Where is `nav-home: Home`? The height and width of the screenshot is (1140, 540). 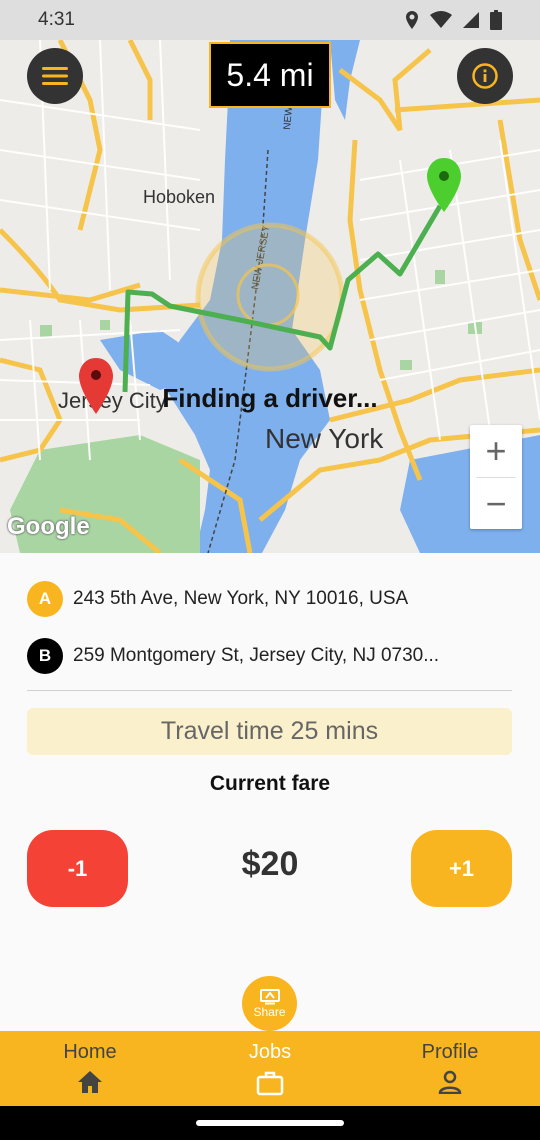
nav-home: Home is located at coordinates (90, 1068).